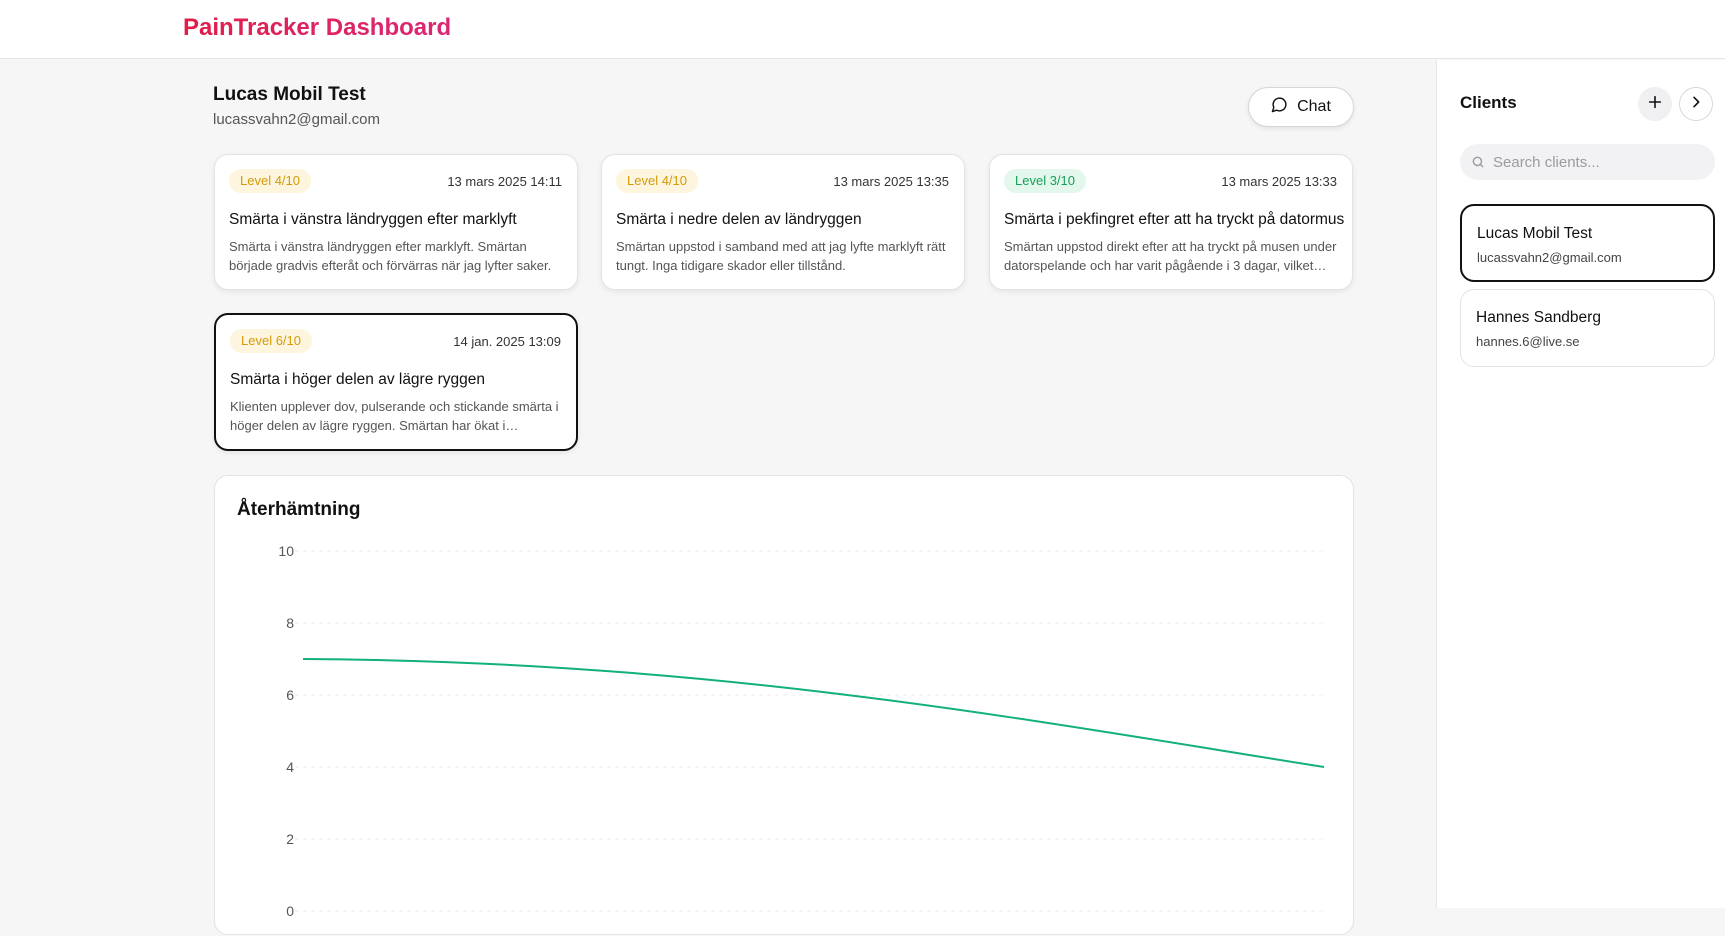 The height and width of the screenshot is (936, 1725). I want to click on y-tick-label: 6, so click(290, 695).